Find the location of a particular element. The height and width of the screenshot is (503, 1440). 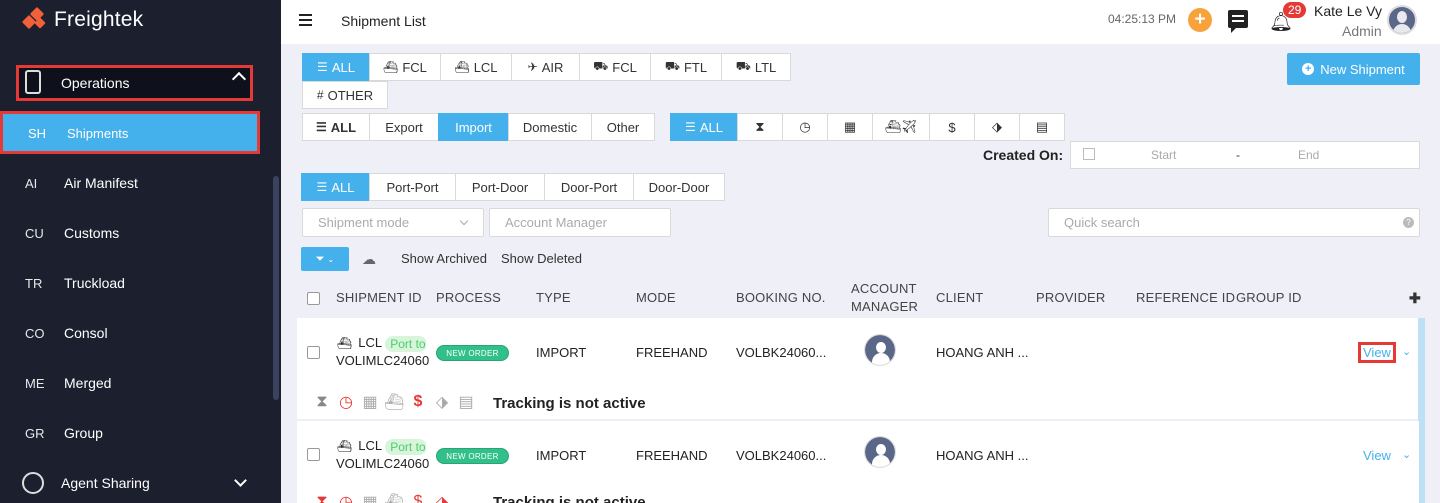

help-icon: ? is located at coordinates (1408, 222).